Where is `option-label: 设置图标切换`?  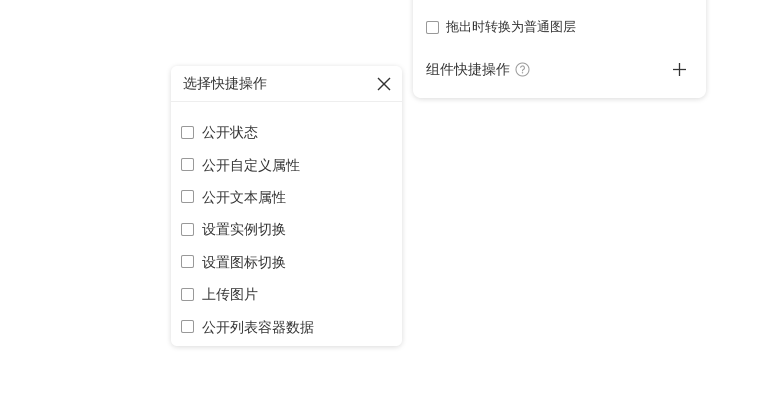 option-label: 设置图标切换 is located at coordinates (244, 262).